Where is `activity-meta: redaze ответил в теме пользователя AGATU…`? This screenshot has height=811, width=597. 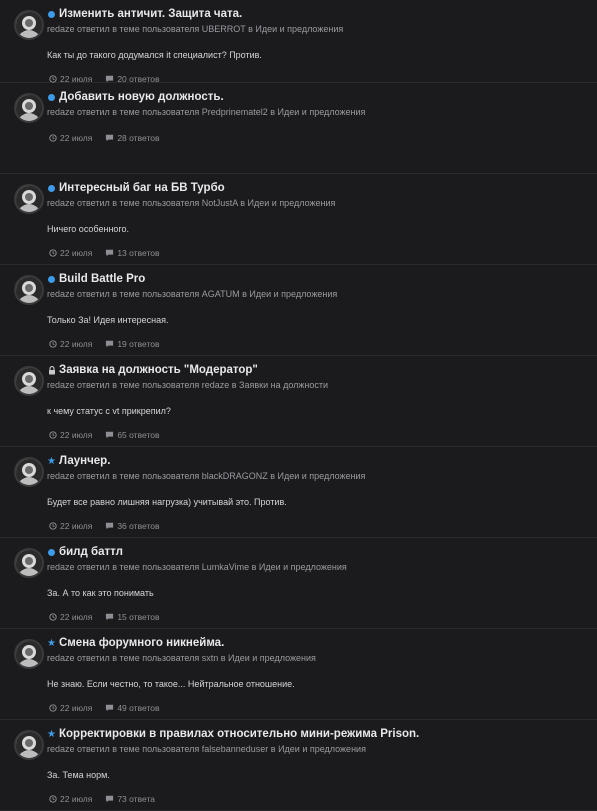 activity-meta: redaze ответил в теме пользователя AGATU… is located at coordinates (192, 294).